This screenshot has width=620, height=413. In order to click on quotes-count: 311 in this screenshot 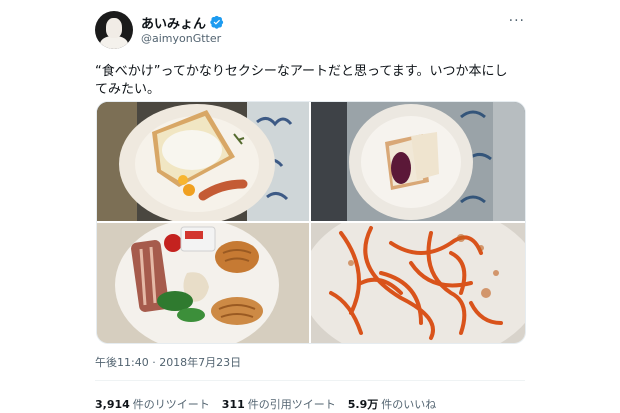, I will do `click(233, 404)`.